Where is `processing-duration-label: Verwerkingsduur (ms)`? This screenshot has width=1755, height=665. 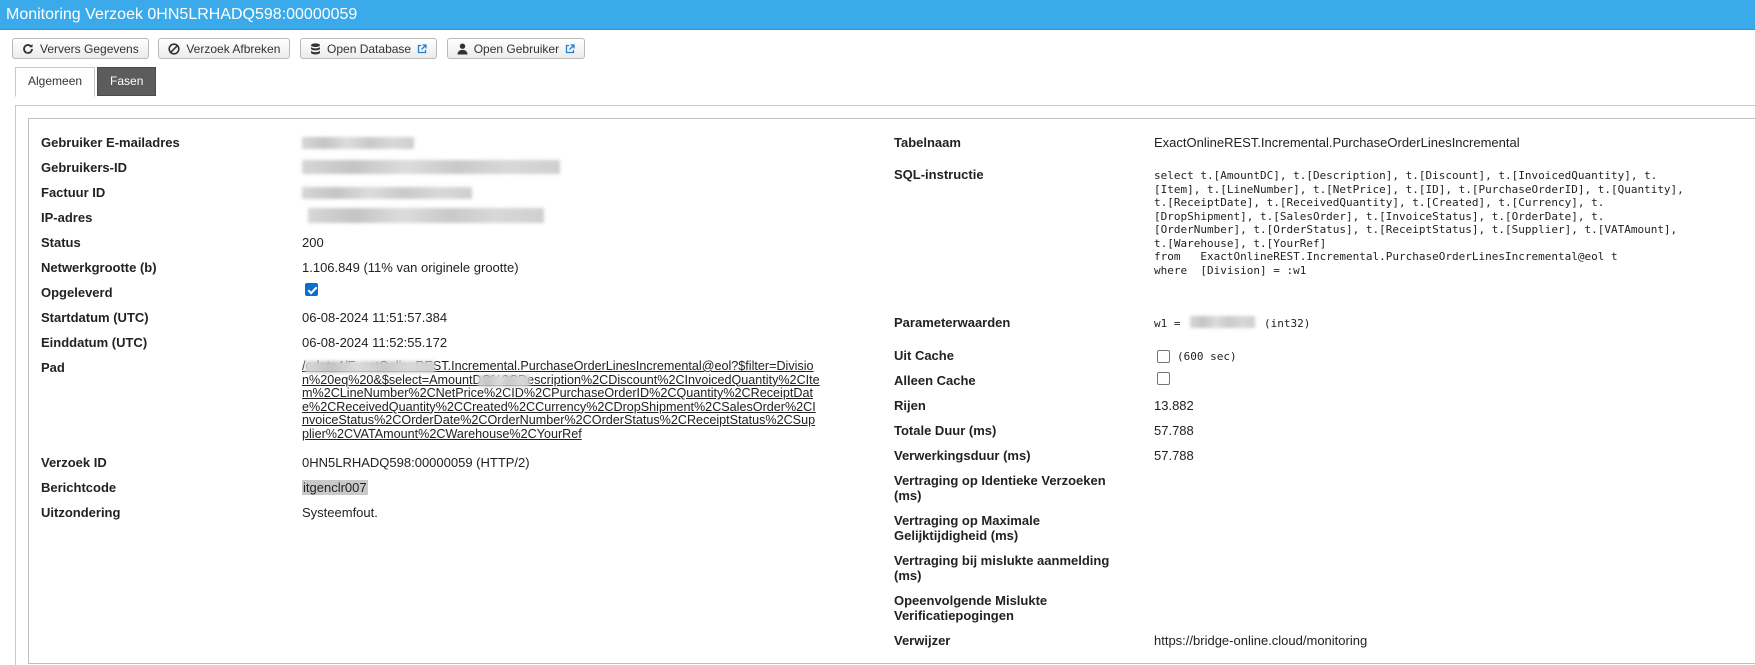 processing-duration-label: Verwerkingsduur (ms) is located at coordinates (962, 455).